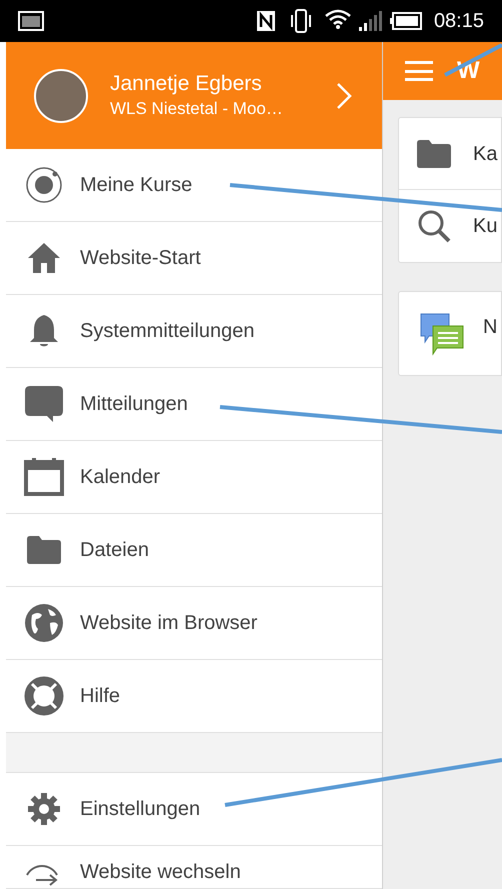 The width and height of the screenshot is (502, 889). I want to click on menu-item: Einstellungen, so click(194, 809).